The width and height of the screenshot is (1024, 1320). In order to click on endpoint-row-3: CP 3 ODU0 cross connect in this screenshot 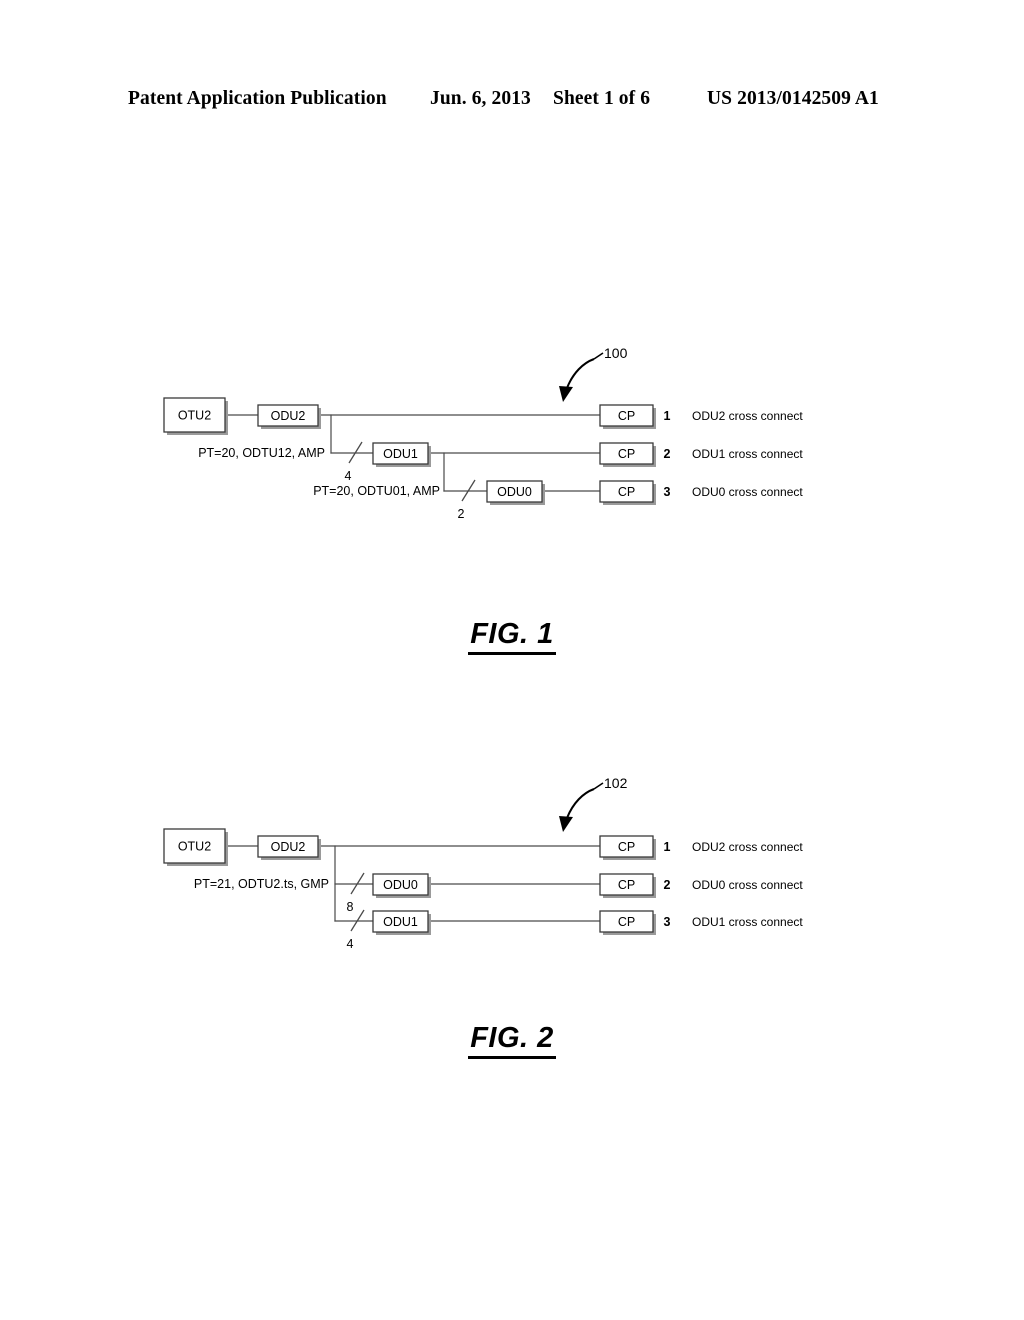, I will do `click(701, 492)`.